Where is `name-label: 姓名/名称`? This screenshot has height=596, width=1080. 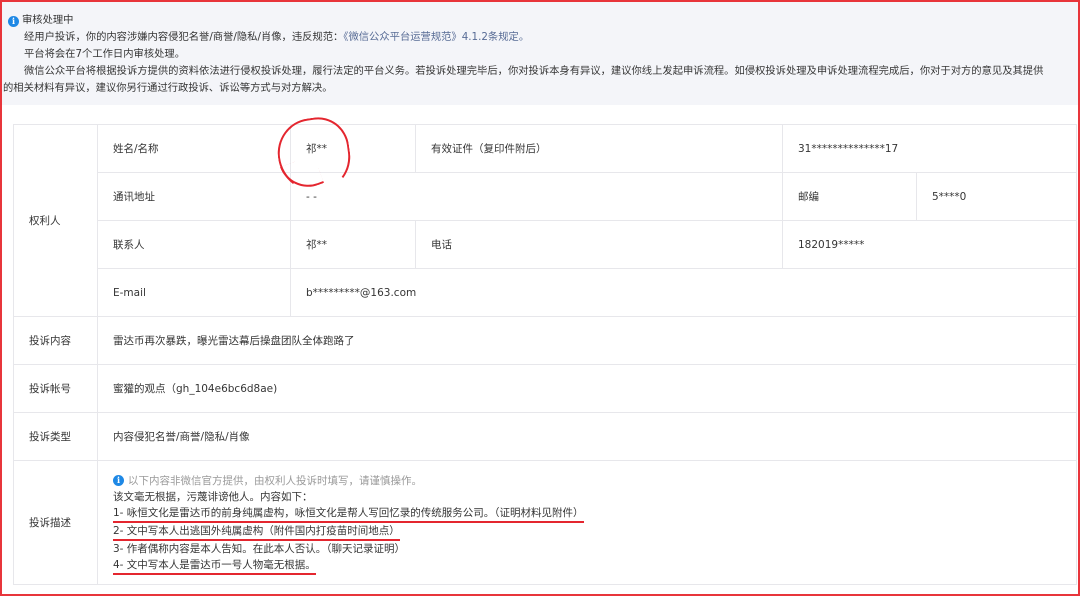 name-label: 姓名/名称 is located at coordinates (194, 148).